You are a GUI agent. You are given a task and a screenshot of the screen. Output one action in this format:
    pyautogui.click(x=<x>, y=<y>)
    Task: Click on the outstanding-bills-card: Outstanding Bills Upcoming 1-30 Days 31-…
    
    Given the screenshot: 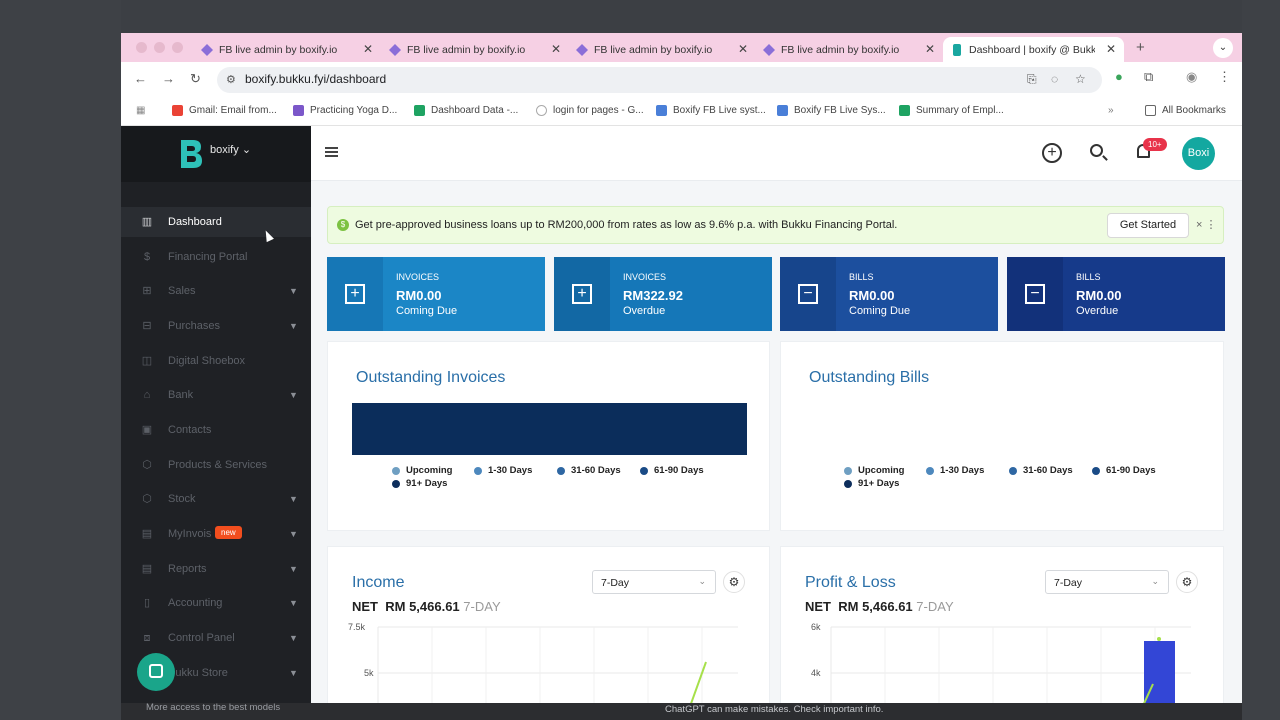 What is the action you would take?
    pyautogui.click(x=1002, y=436)
    